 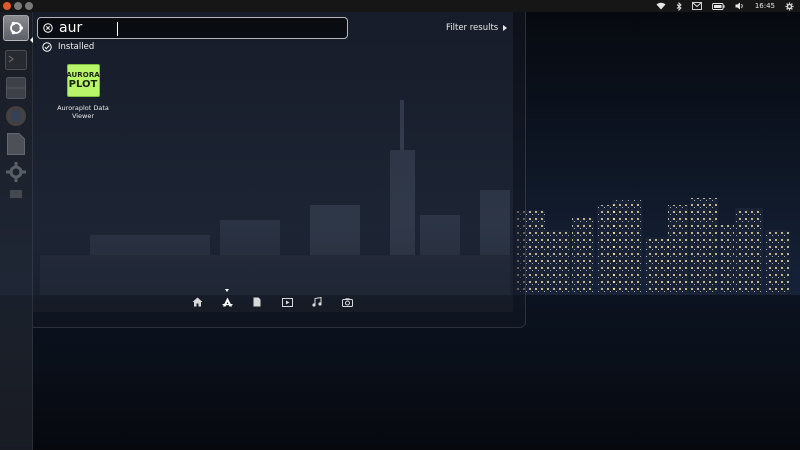 I want to click on launcher-item-firefox, so click(x=16, y=116).